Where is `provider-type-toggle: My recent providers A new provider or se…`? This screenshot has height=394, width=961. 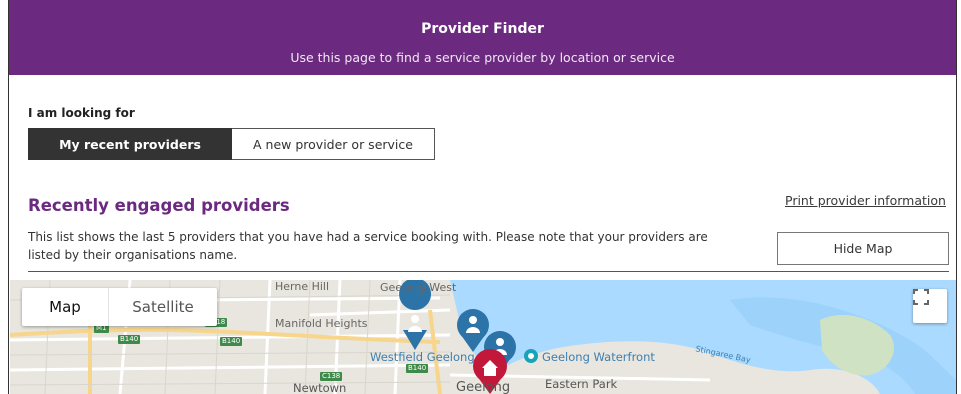
provider-type-toggle: My recent providers A new provider or se… is located at coordinates (231, 144).